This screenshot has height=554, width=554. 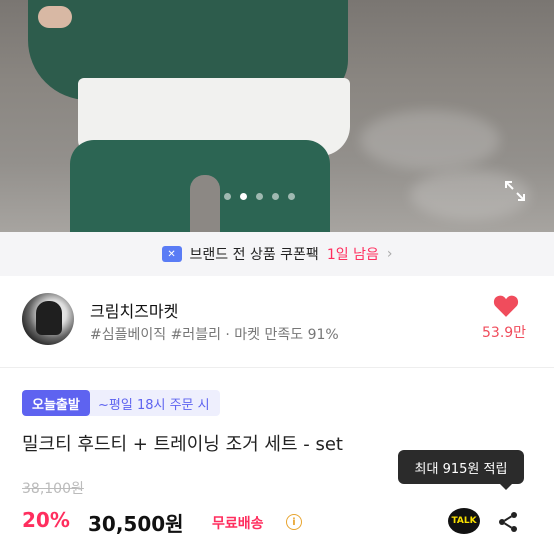 I want to click on coupon-text: 브랜드 전 상품 쿠폰팩, so click(x=254, y=255).